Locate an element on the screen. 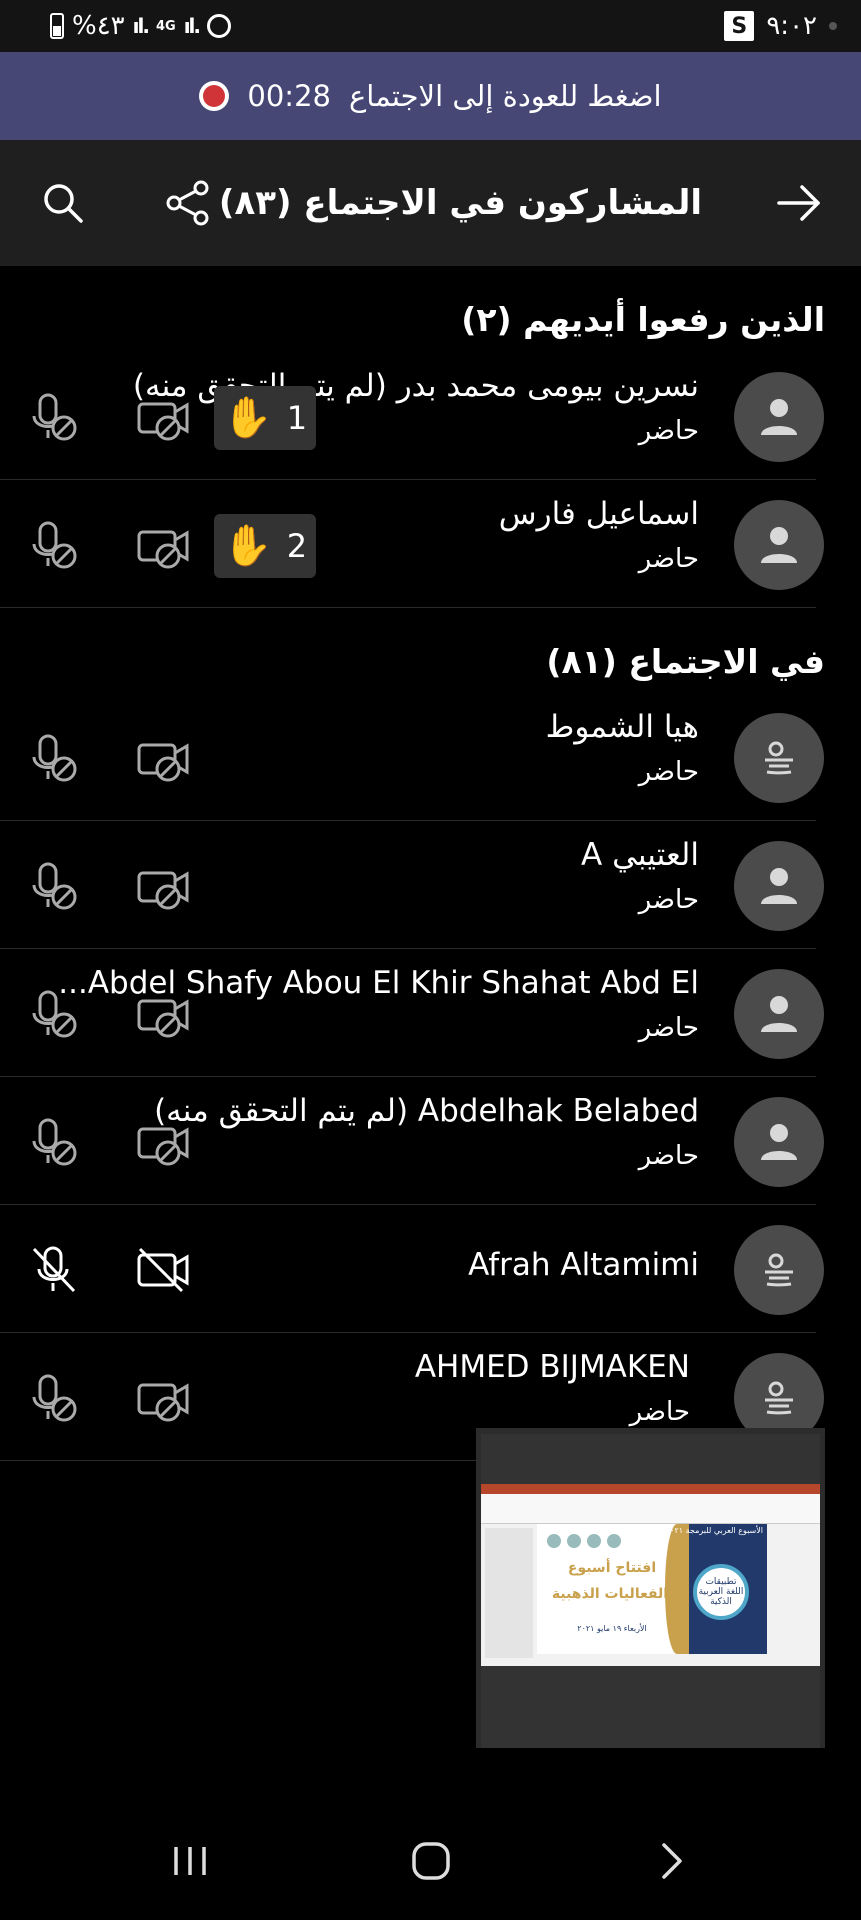 The image size is (861, 1920). signal-icon: ıl. is located at coordinates (141, 26).